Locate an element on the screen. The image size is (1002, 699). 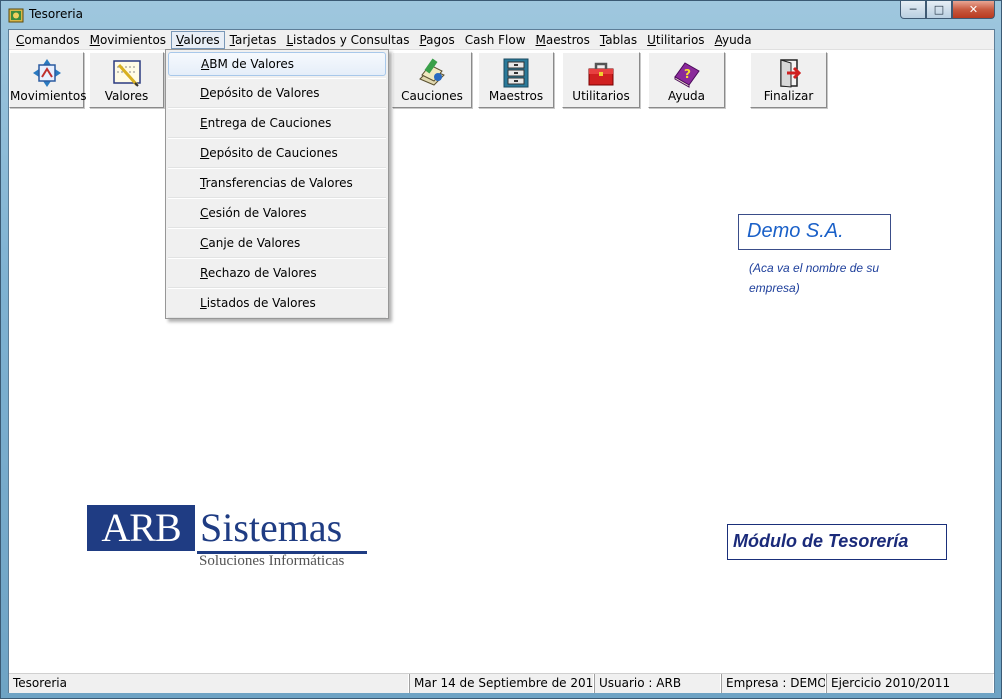
menu-tablas: Tablas is located at coordinates (618, 40).